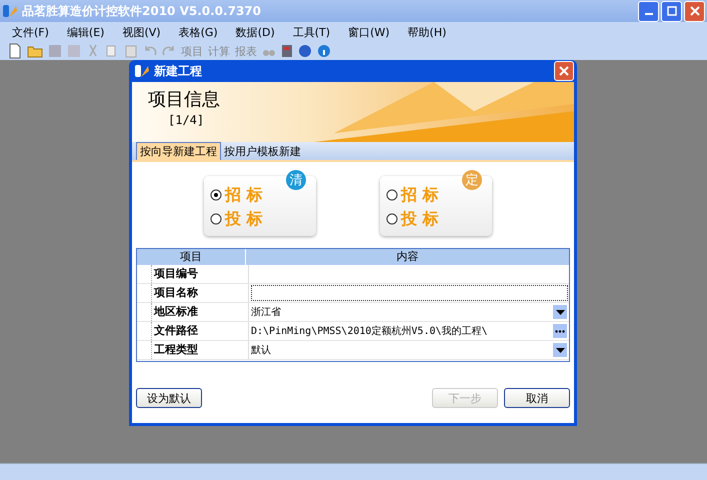 Image resolution: width=707 pixels, height=480 pixels. What do you see at coordinates (324, 51) in the screenshot?
I see `info-icon` at bounding box center [324, 51].